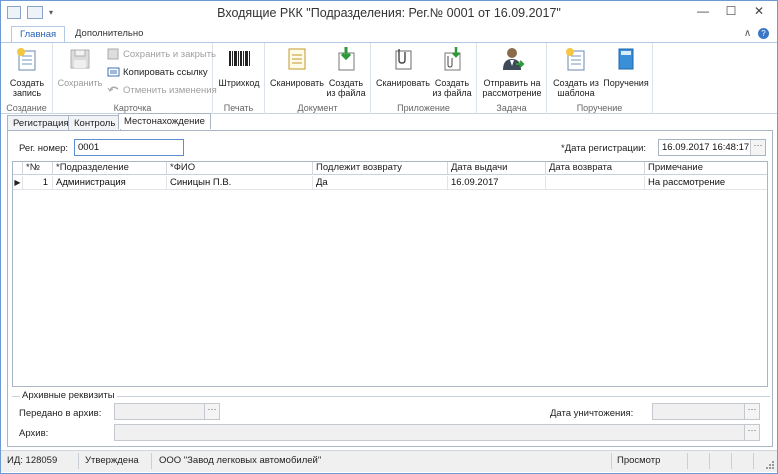 The width and height of the screenshot is (778, 474). I want to click on attachment-import-icon, so click(452, 59).